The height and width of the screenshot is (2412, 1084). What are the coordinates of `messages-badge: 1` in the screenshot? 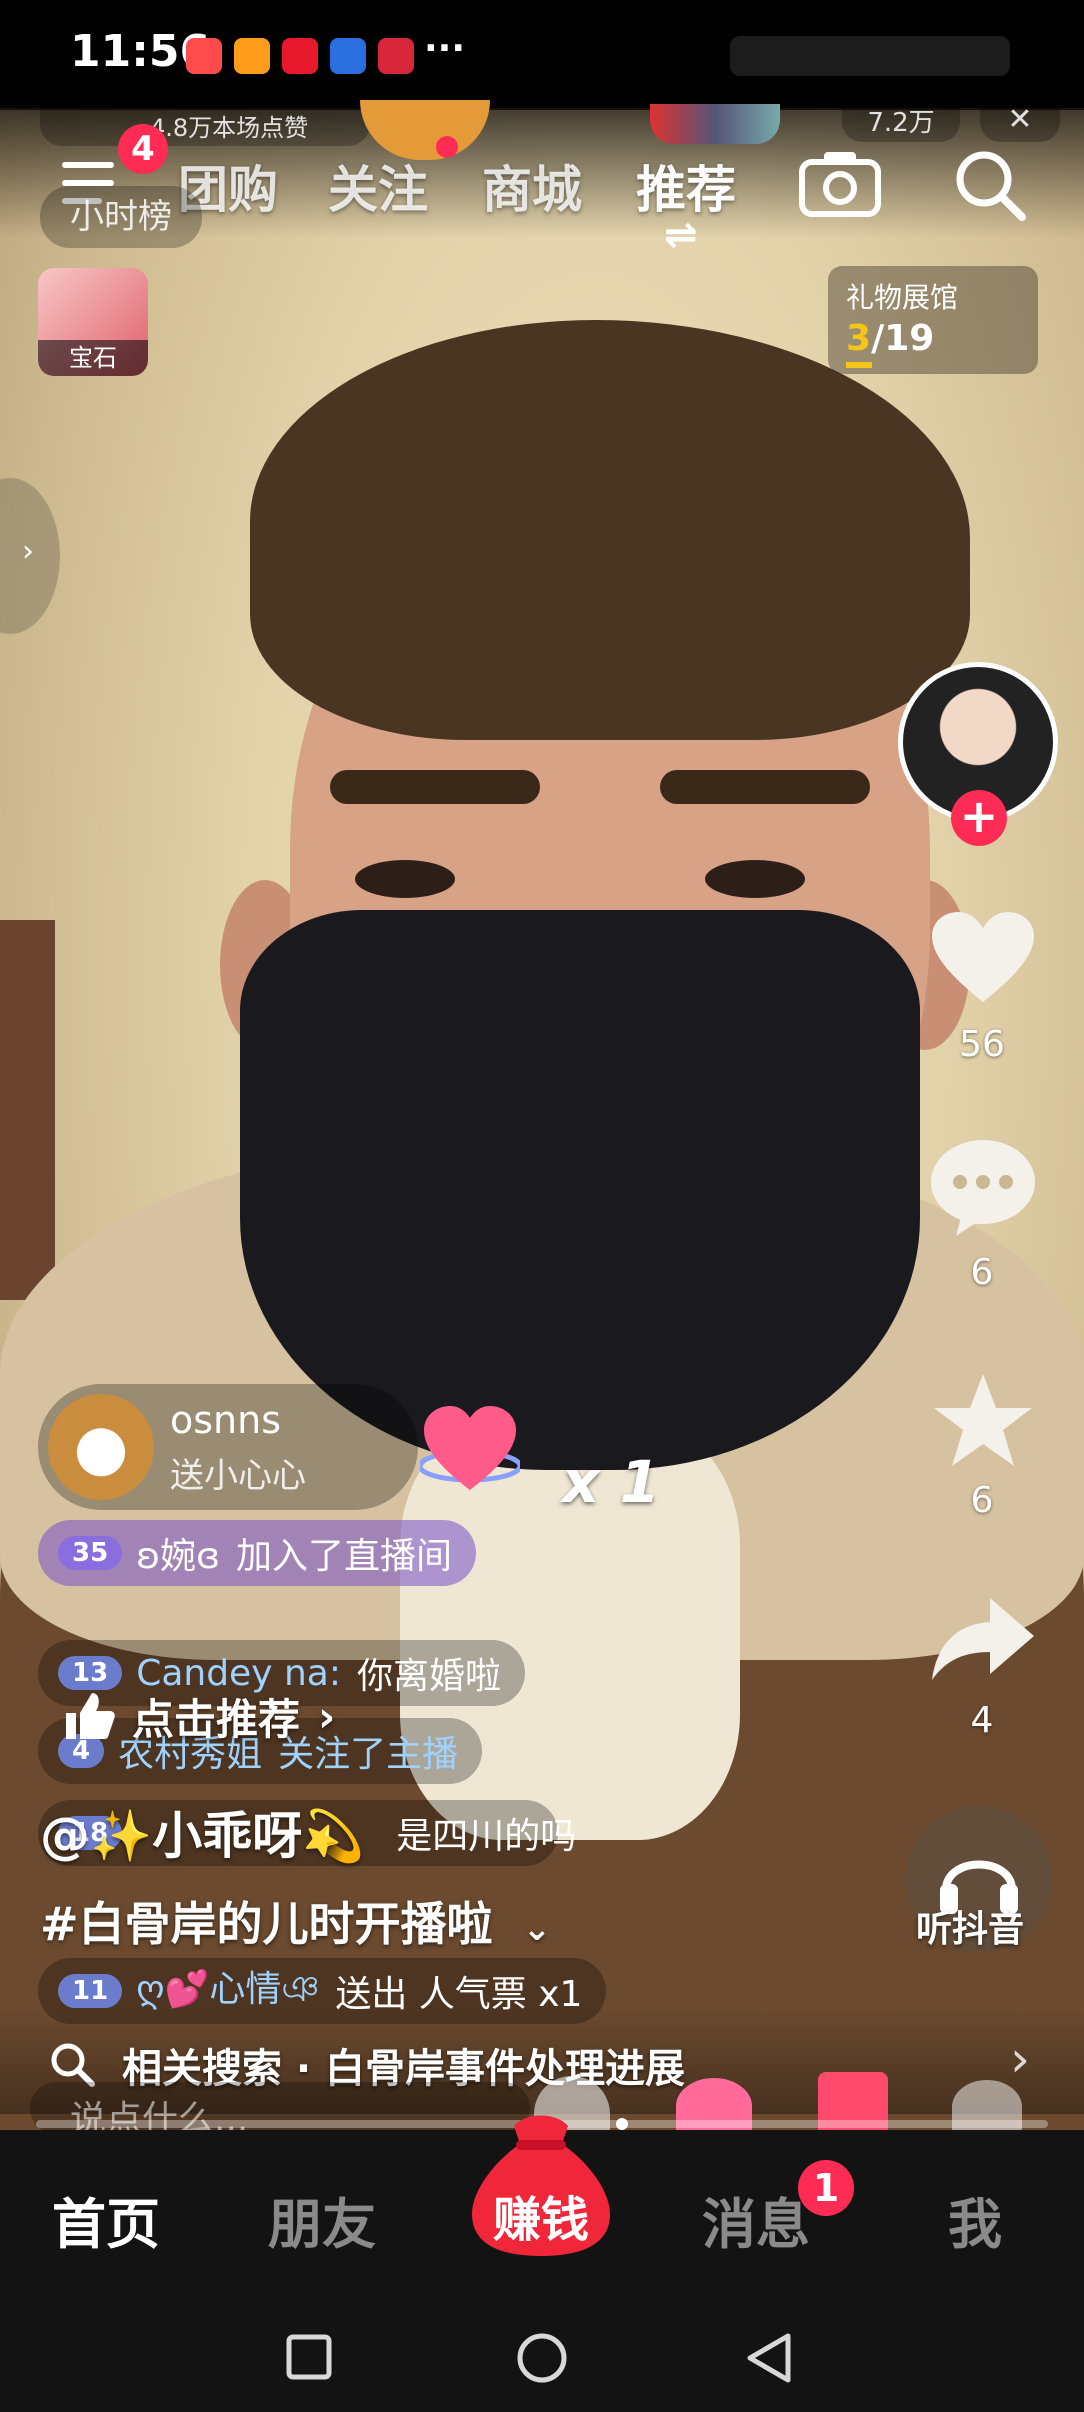 It's located at (826, 2188).